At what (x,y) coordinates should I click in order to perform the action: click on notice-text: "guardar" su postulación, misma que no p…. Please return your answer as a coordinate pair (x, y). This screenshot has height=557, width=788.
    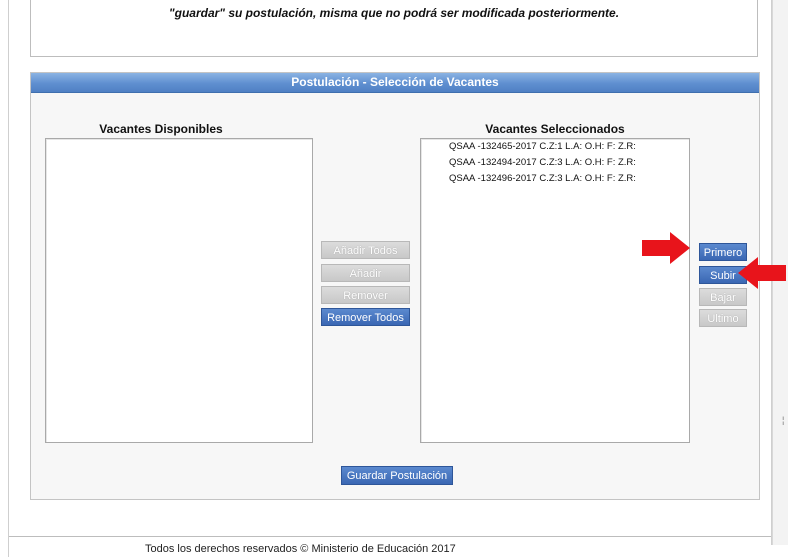
    Looking at the image, I should click on (394, 13).